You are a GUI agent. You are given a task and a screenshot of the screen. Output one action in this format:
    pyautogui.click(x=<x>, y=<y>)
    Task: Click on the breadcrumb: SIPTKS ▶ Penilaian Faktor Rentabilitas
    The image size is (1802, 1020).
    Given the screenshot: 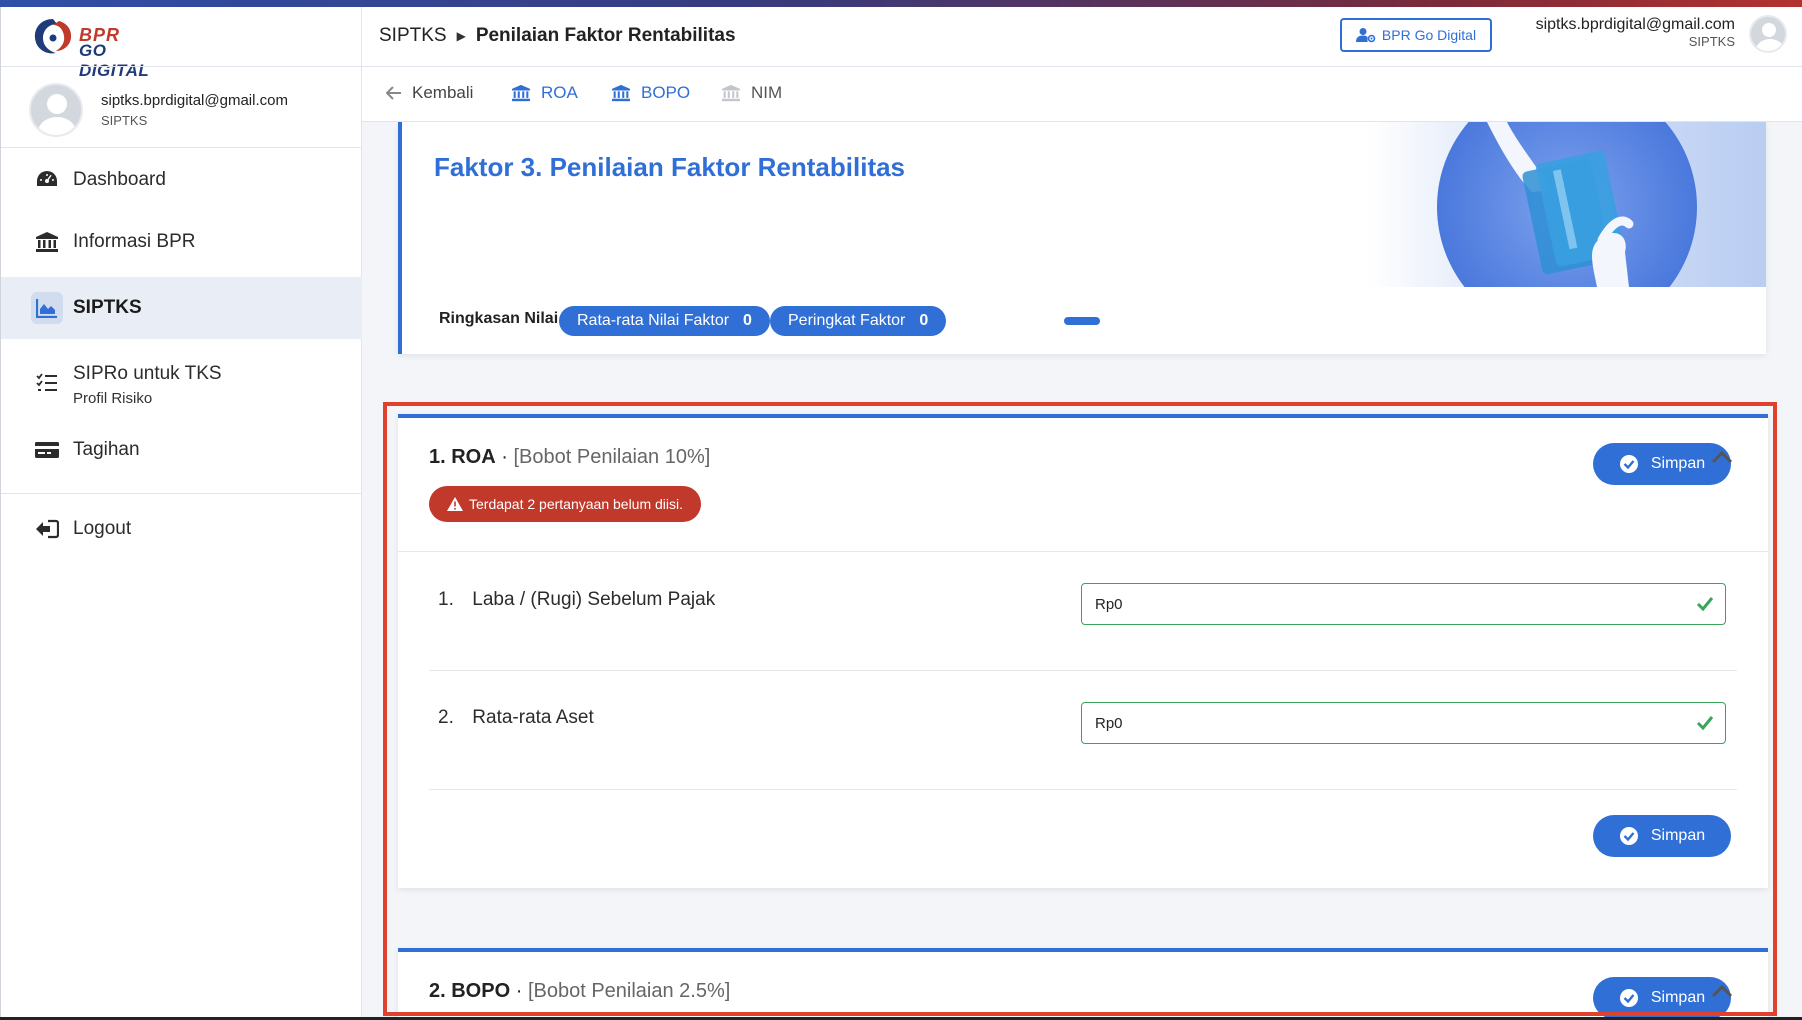 What is the action you would take?
    pyautogui.click(x=557, y=36)
    